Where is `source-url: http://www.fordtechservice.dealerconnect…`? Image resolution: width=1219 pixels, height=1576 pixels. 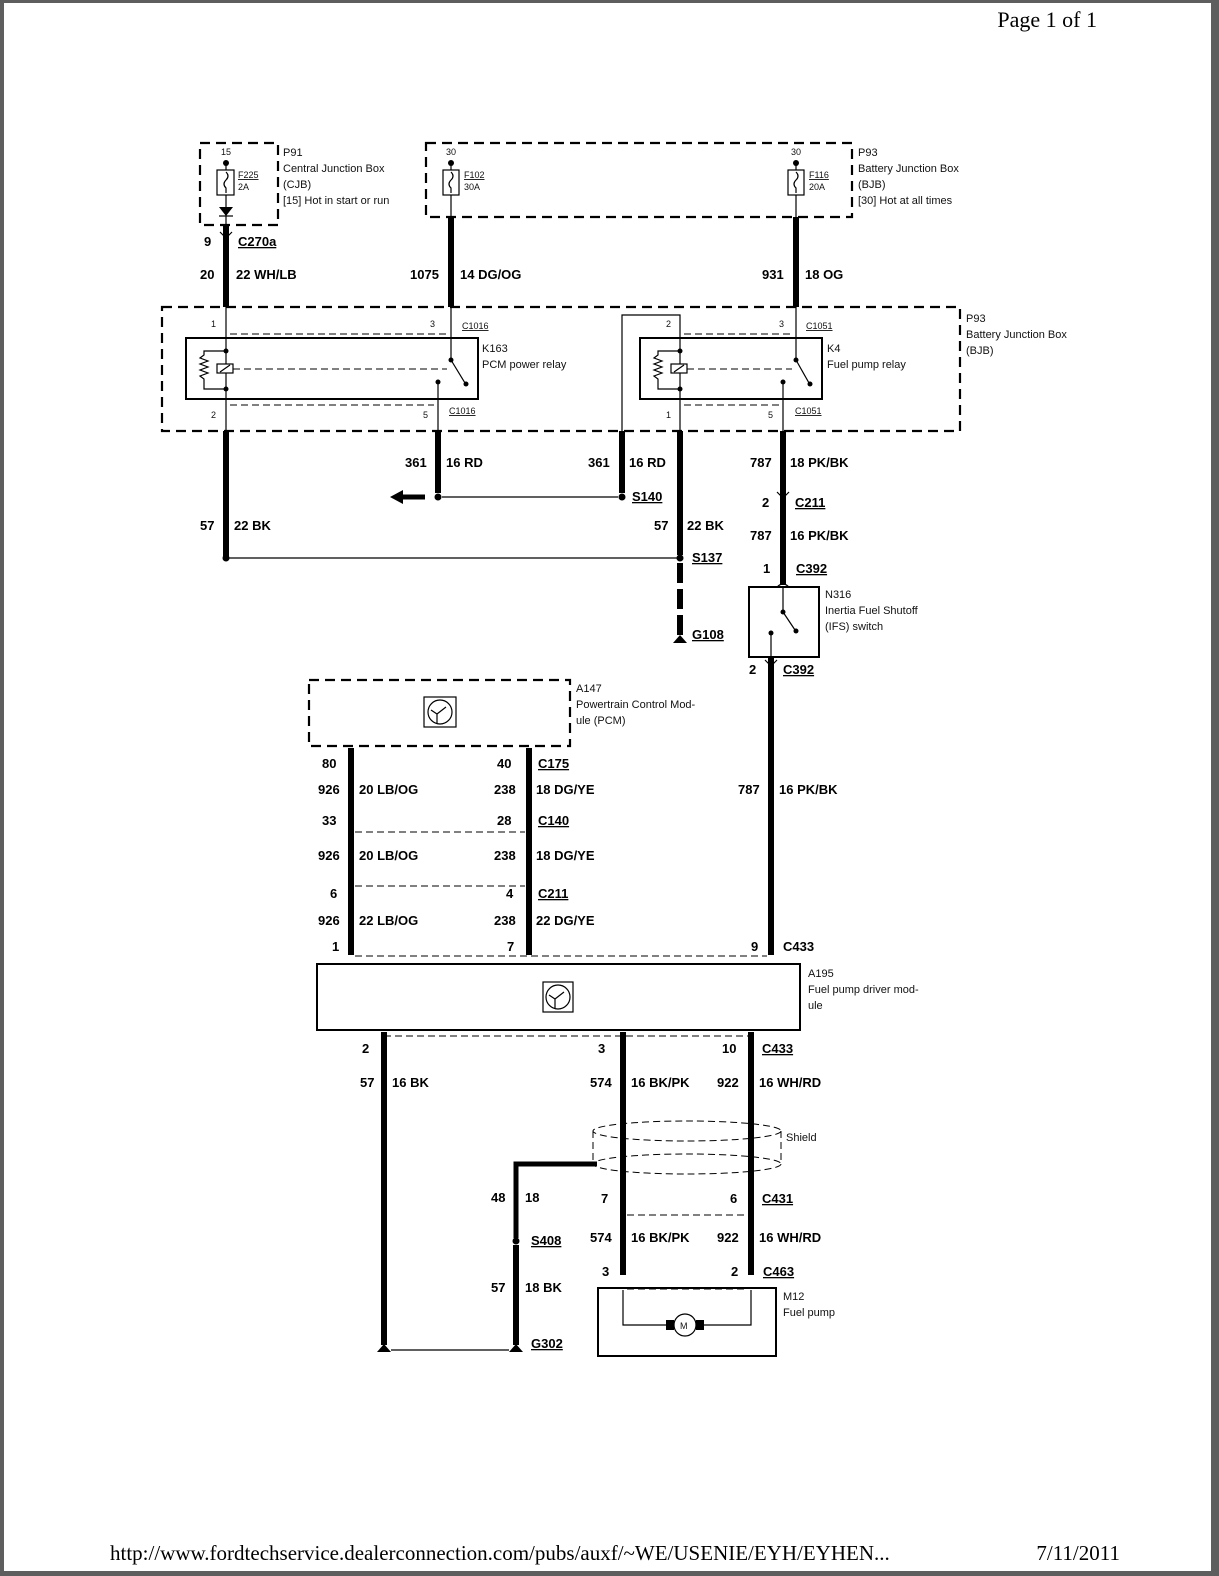 source-url: http://www.fordtechservice.dealerconnect… is located at coordinates (500, 1553).